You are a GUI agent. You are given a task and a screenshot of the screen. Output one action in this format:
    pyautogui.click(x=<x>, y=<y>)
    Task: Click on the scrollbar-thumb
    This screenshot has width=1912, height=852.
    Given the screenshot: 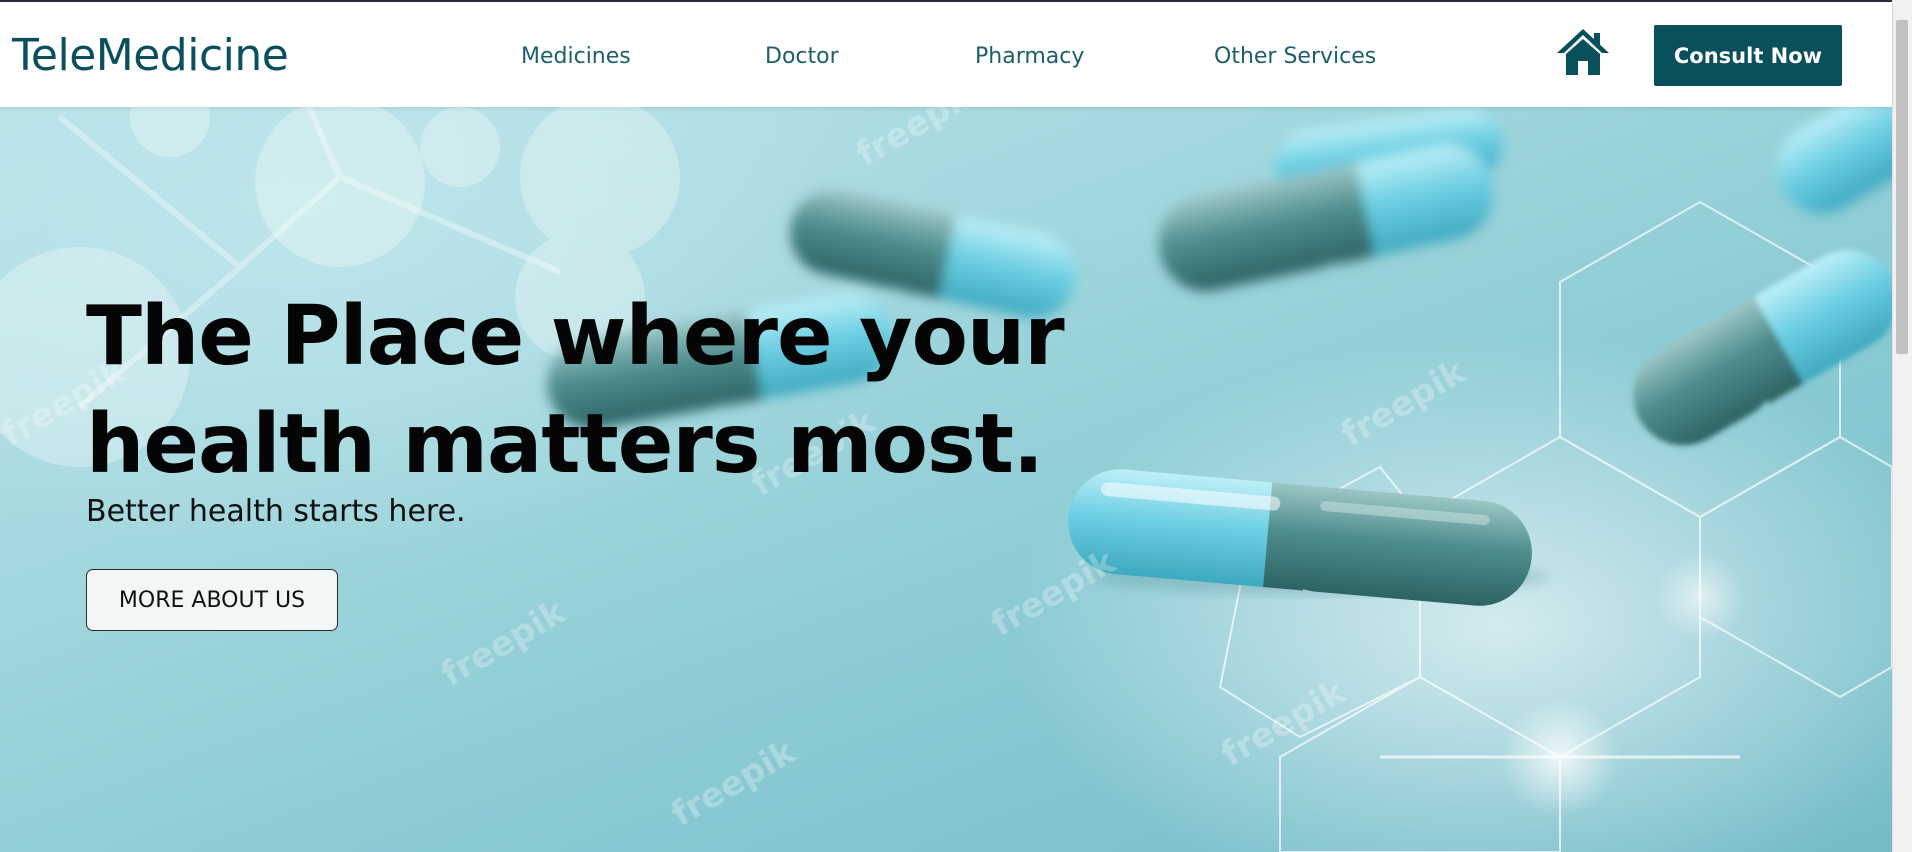 What is the action you would take?
    pyautogui.click(x=1902, y=187)
    